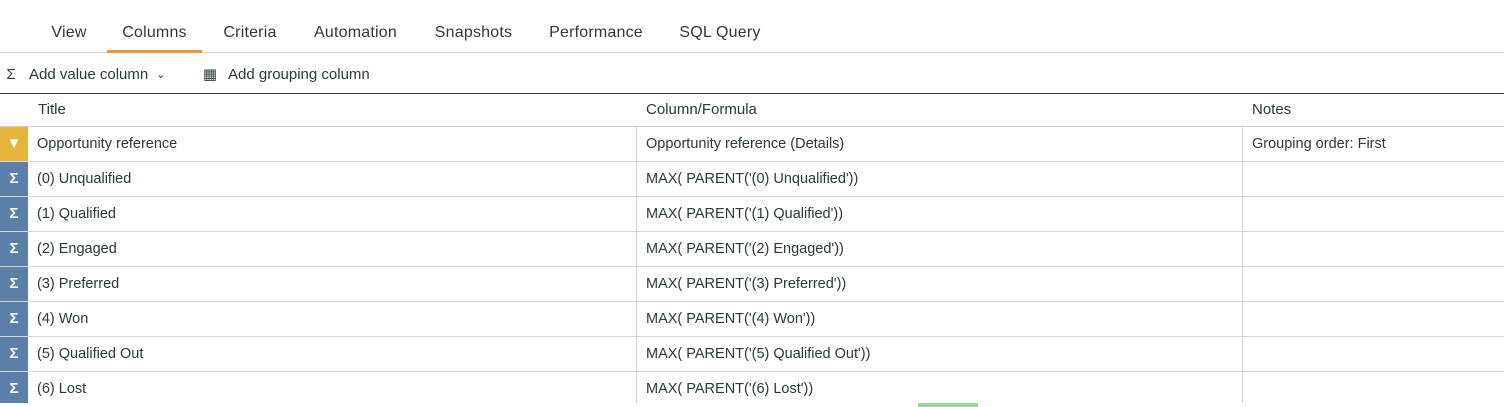 The image size is (1504, 407). Describe the element at coordinates (52, 110) in the screenshot. I see `header-title: Title` at that location.